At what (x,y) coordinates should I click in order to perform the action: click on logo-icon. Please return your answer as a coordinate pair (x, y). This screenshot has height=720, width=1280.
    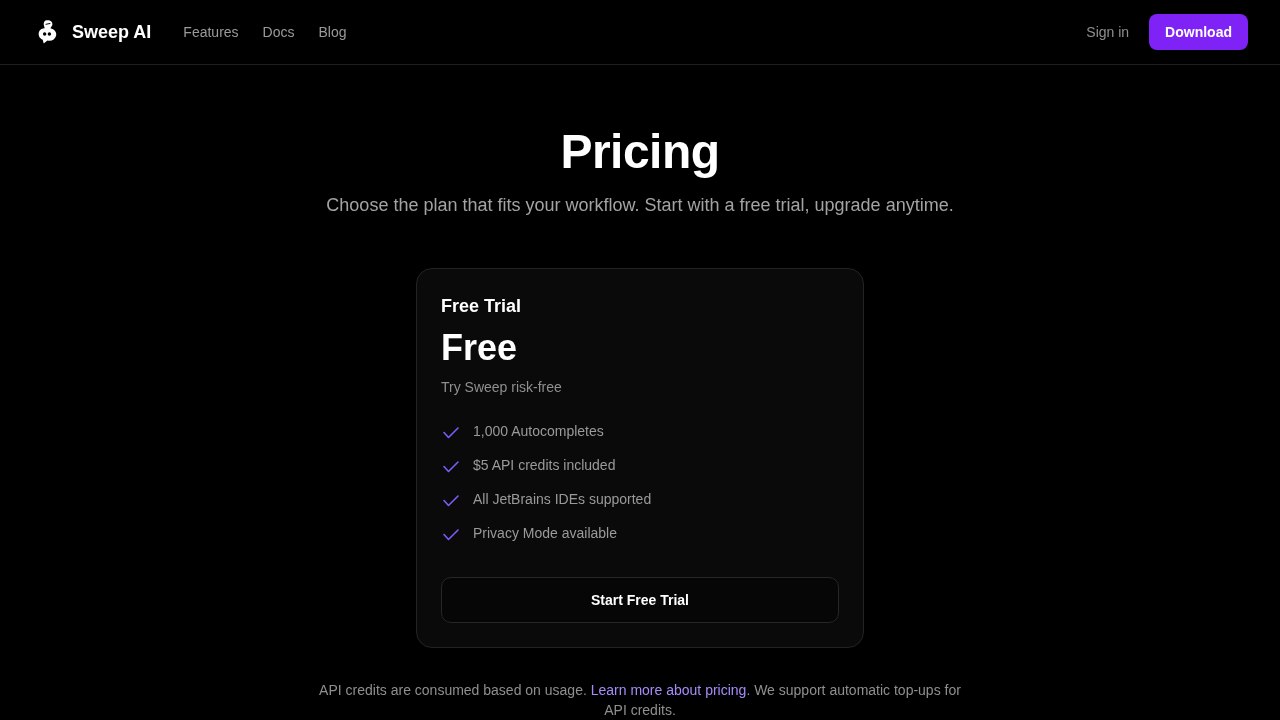
    Looking at the image, I should click on (47, 32).